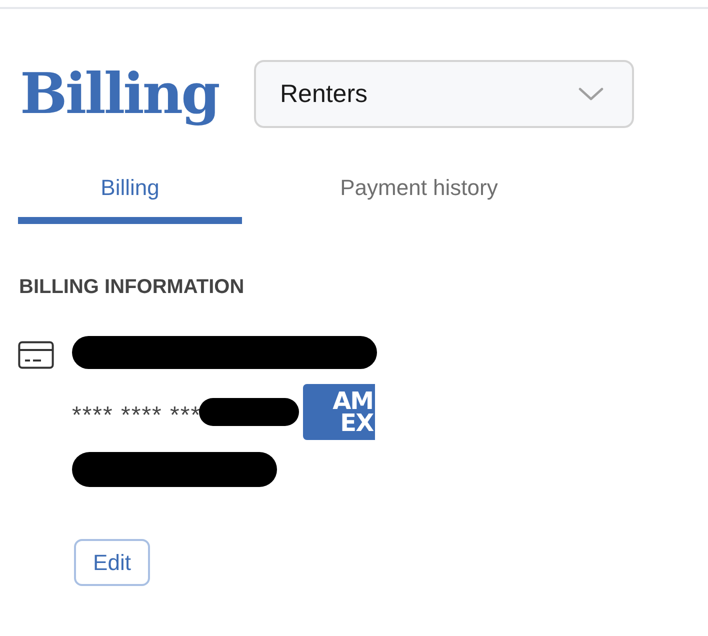 The height and width of the screenshot is (636, 708). What do you see at coordinates (419, 199) in the screenshot?
I see `tab: Payment history` at bounding box center [419, 199].